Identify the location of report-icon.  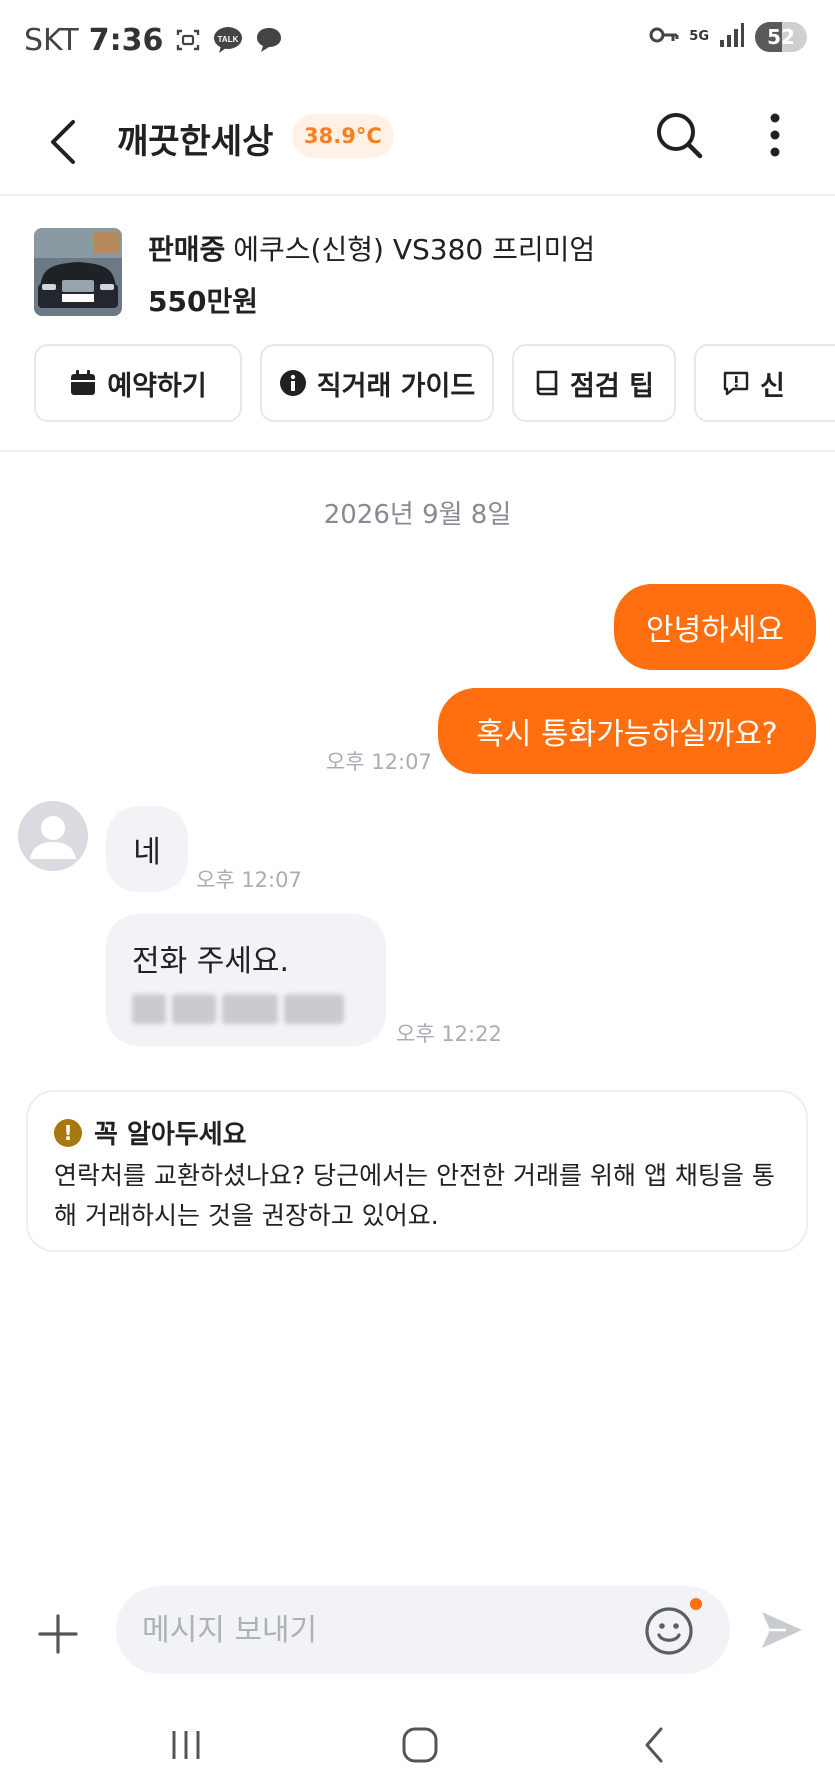
(736, 383).